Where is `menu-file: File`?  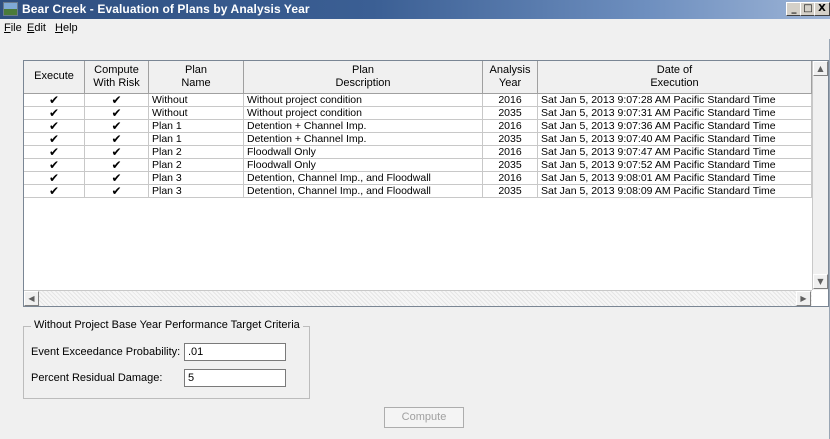
menu-file: File is located at coordinates (13, 28).